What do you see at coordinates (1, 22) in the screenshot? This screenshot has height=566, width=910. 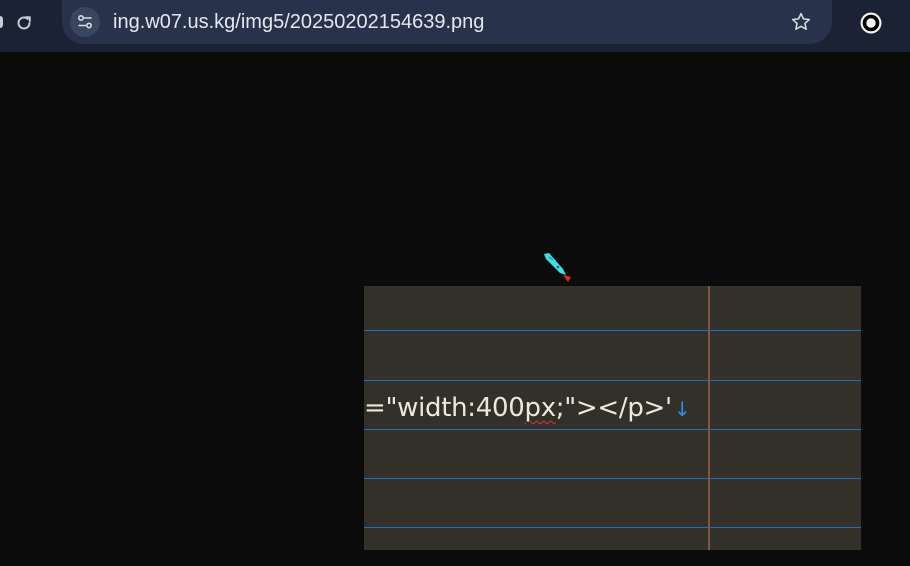 I see `back-button-edge` at bounding box center [1, 22].